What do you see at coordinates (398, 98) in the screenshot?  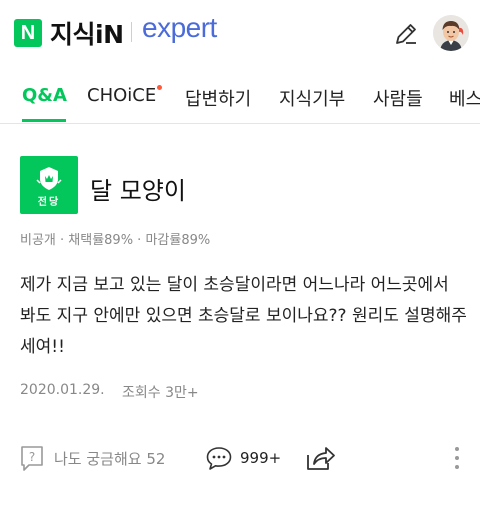 I see `tab-people: 사람들` at bounding box center [398, 98].